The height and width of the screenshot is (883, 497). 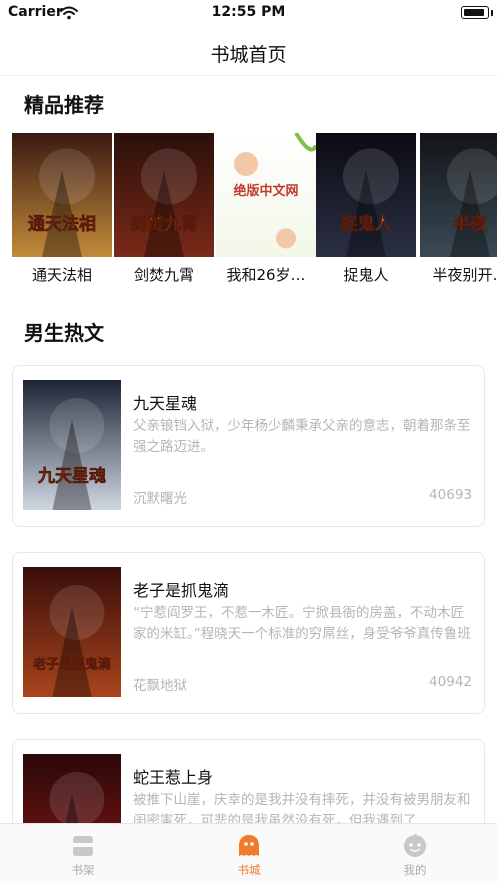 What do you see at coordinates (415, 870) in the screenshot?
I see `tab-label: 我的` at bounding box center [415, 870].